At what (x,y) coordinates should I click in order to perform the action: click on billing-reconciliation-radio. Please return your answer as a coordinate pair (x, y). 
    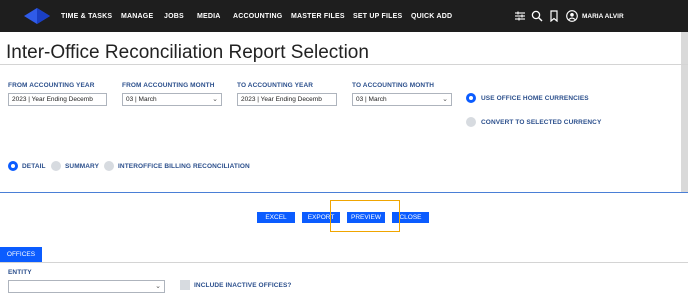
    Looking at the image, I should click on (109, 166).